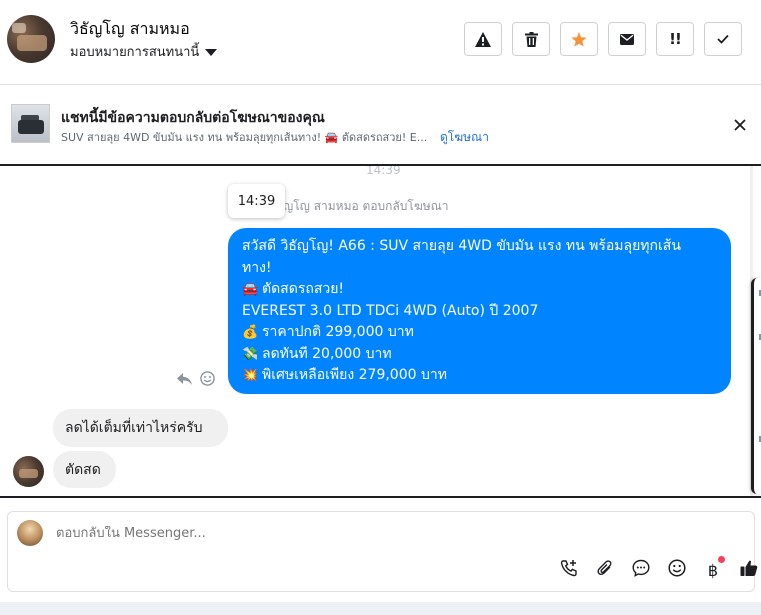 This screenshot has width=761, height=615. Describe the element at coordinates (721, 559) in the screenshot. I see `notification-dot` at that location.